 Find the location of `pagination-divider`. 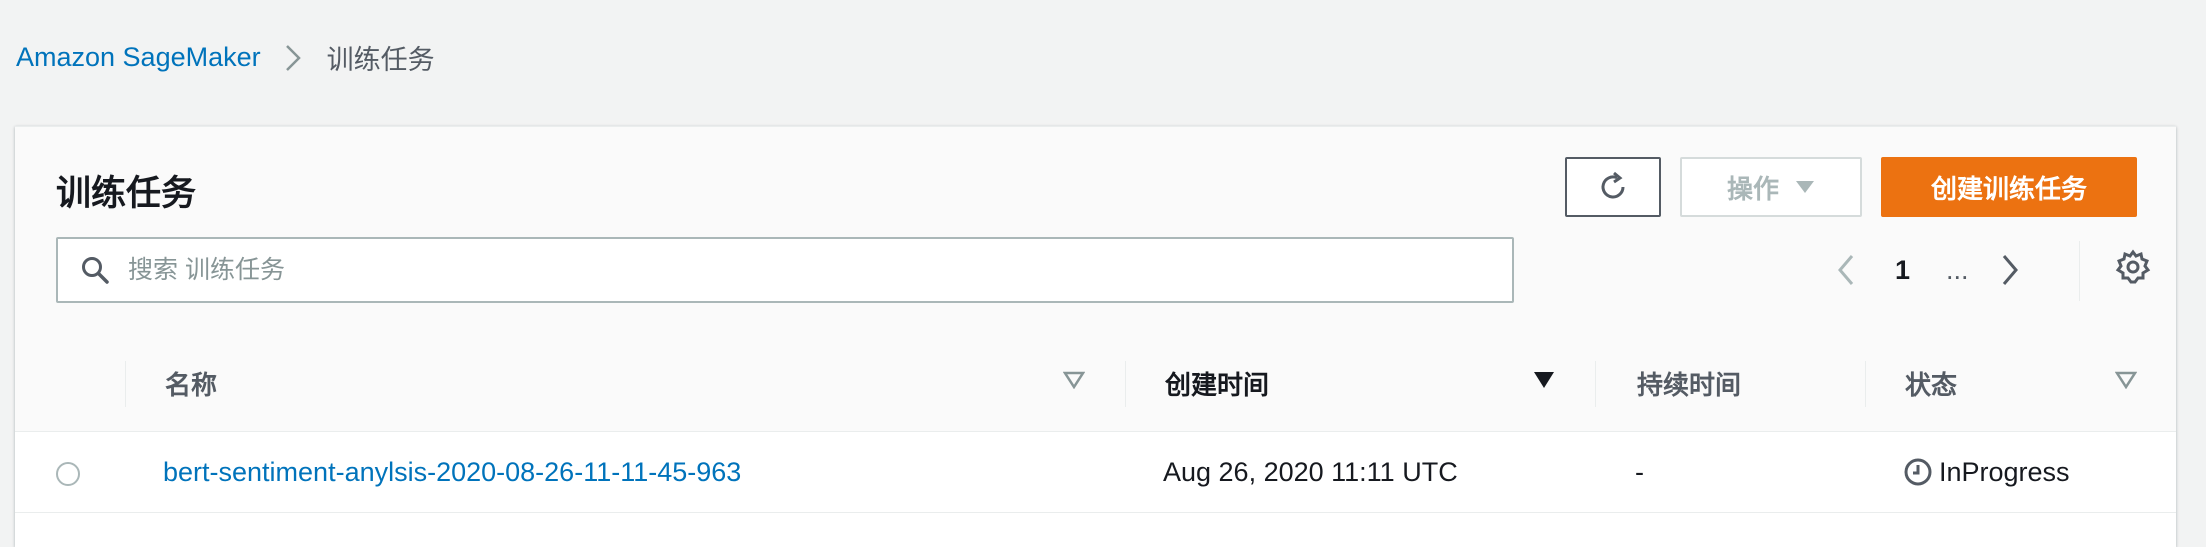

pagination-divider is located at coordinates (2079, 271).